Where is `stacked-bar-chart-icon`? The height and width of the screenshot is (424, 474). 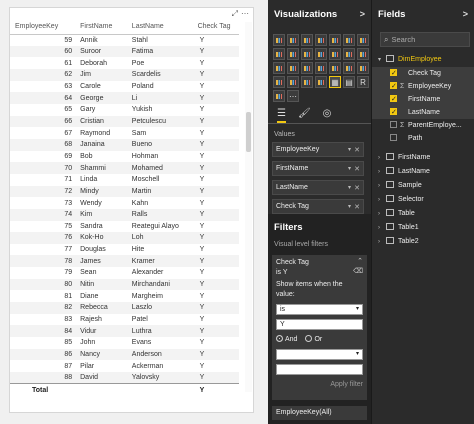 stacked-bar-chart-icon is located at coordinates (279, 40).